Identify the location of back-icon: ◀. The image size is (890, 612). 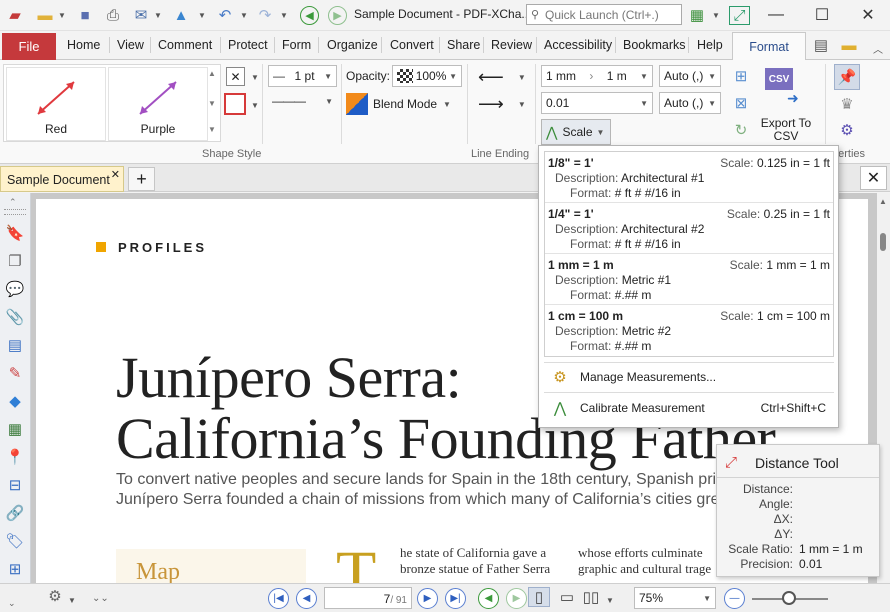
(309, 15).